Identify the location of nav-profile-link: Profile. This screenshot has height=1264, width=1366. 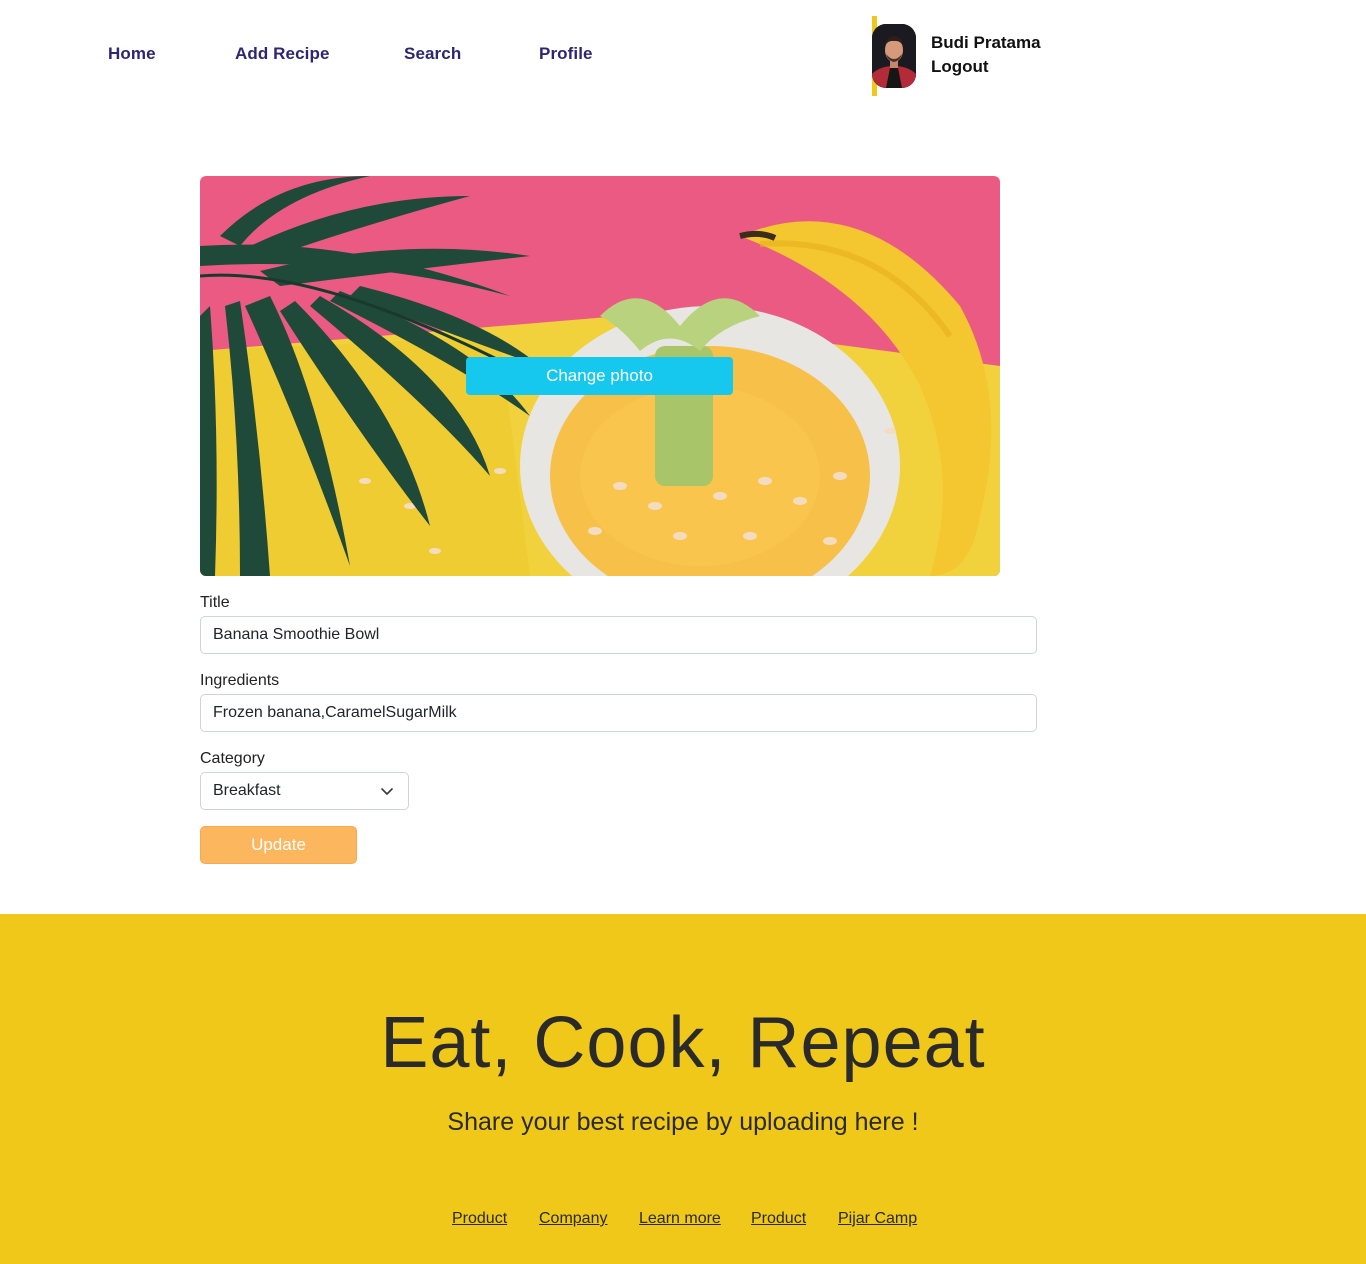
(566, 54).